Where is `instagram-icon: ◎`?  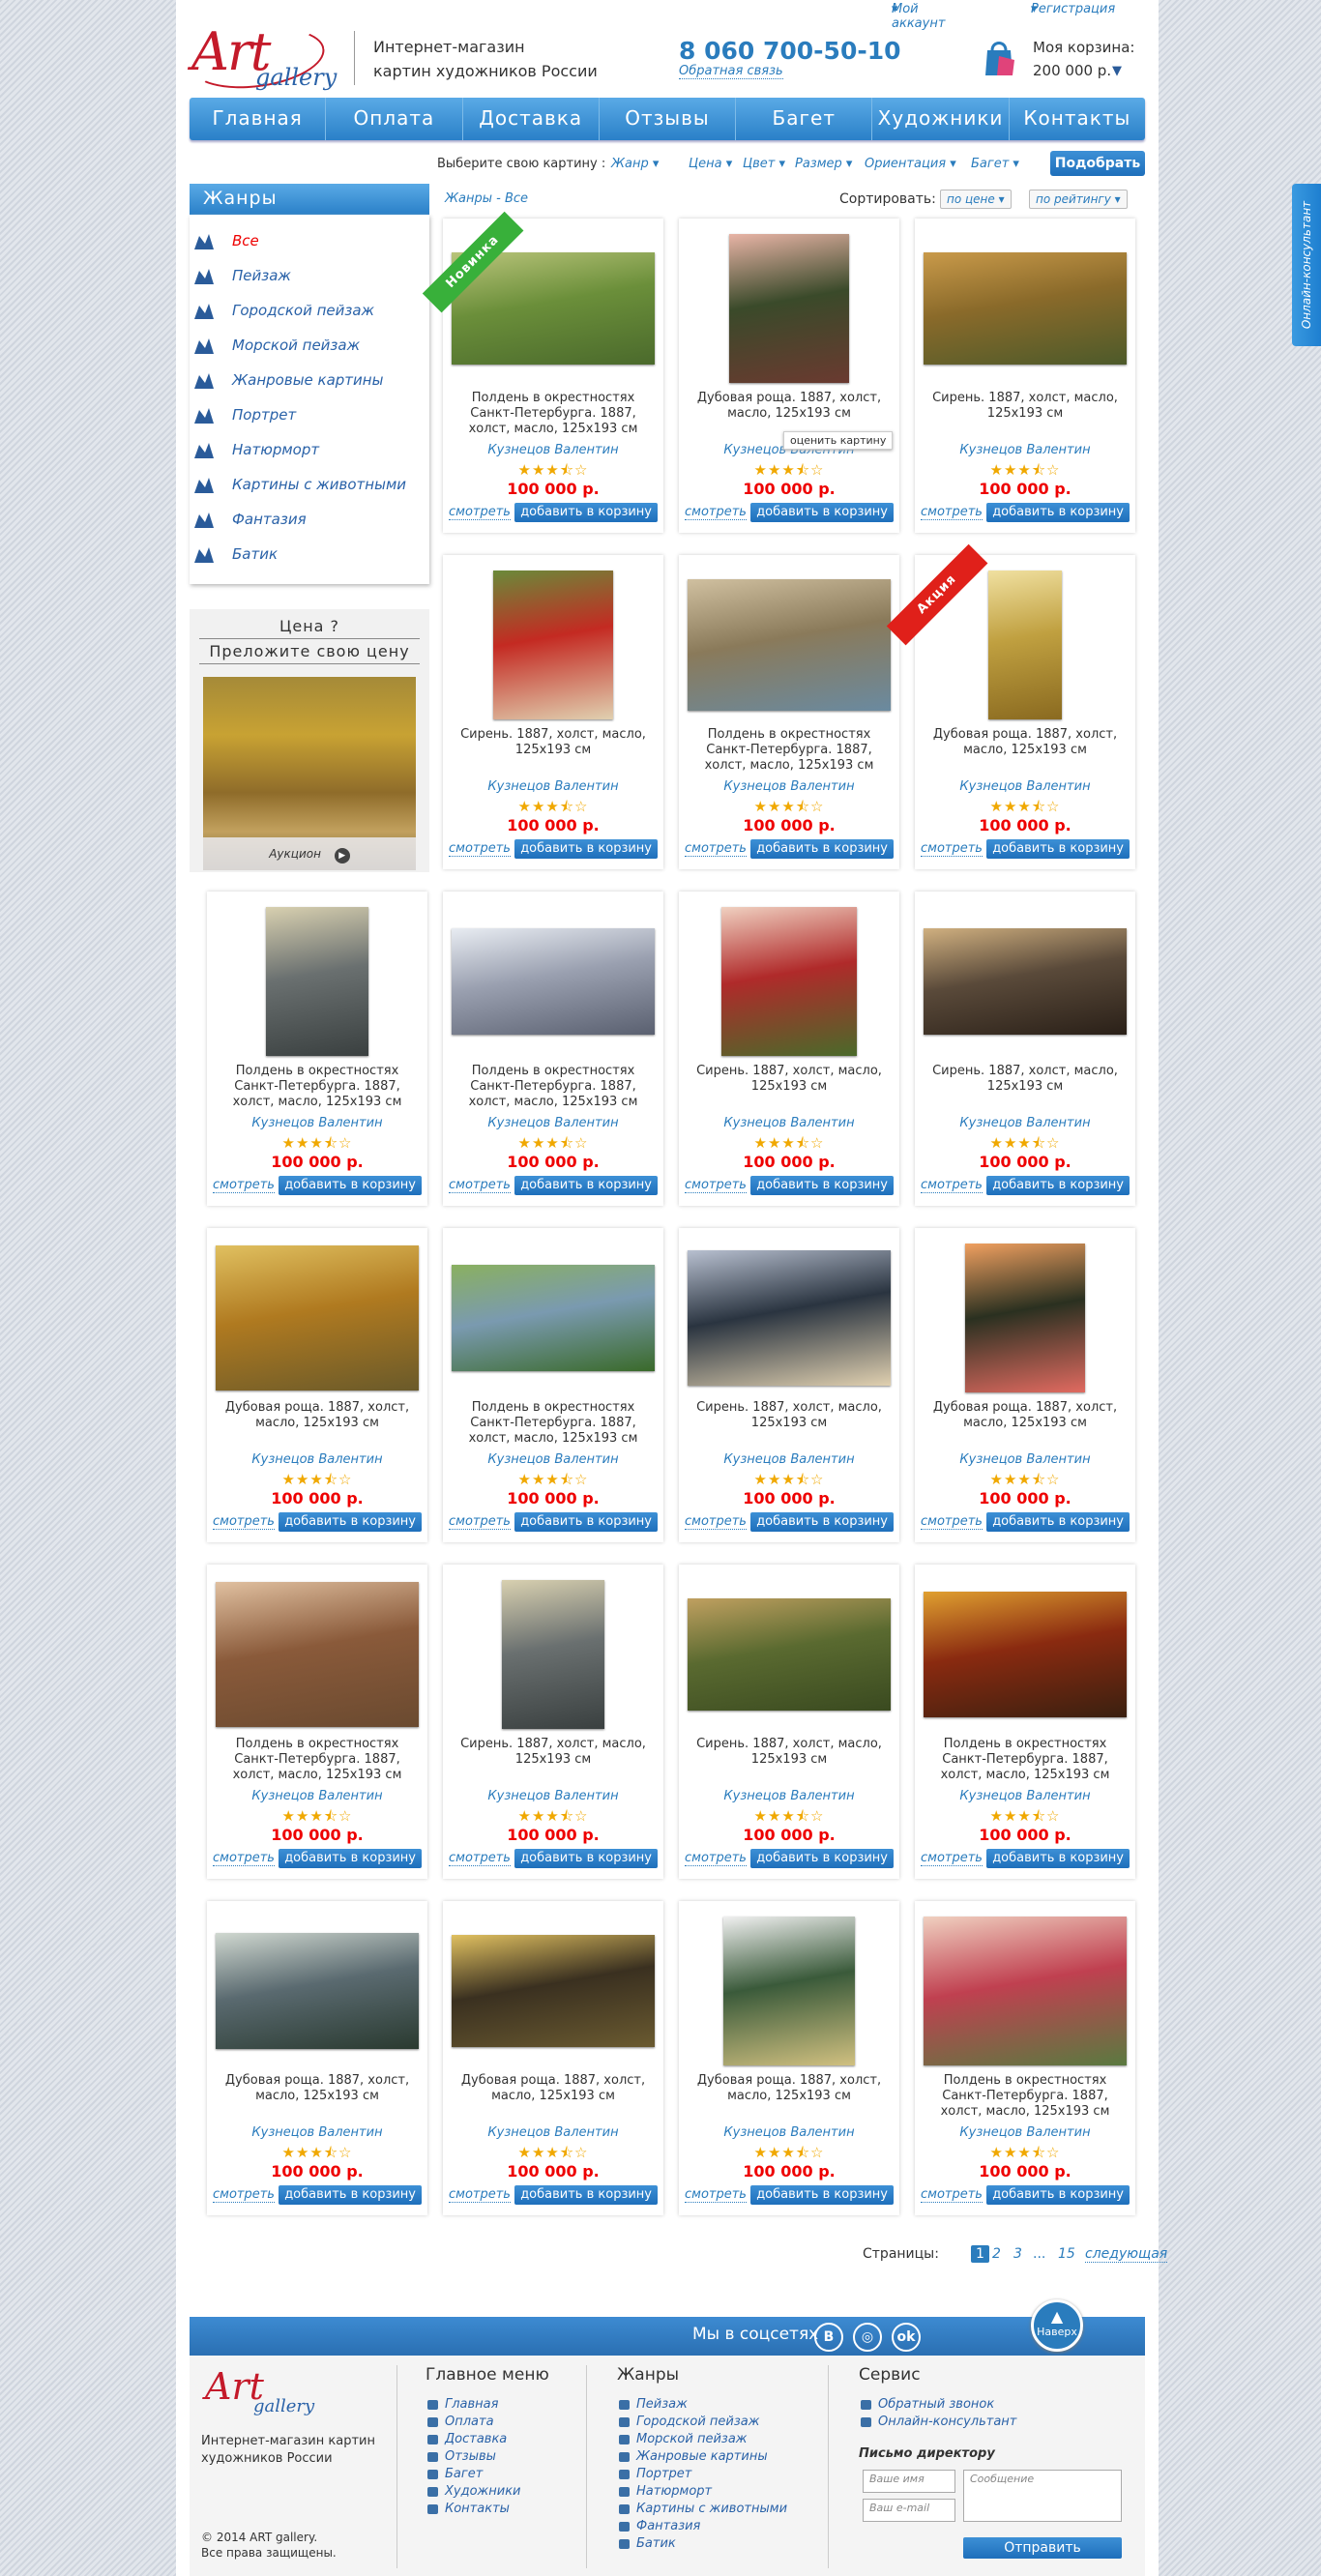
instagram-icon: ◎ is located at coordinates (868, 2337).